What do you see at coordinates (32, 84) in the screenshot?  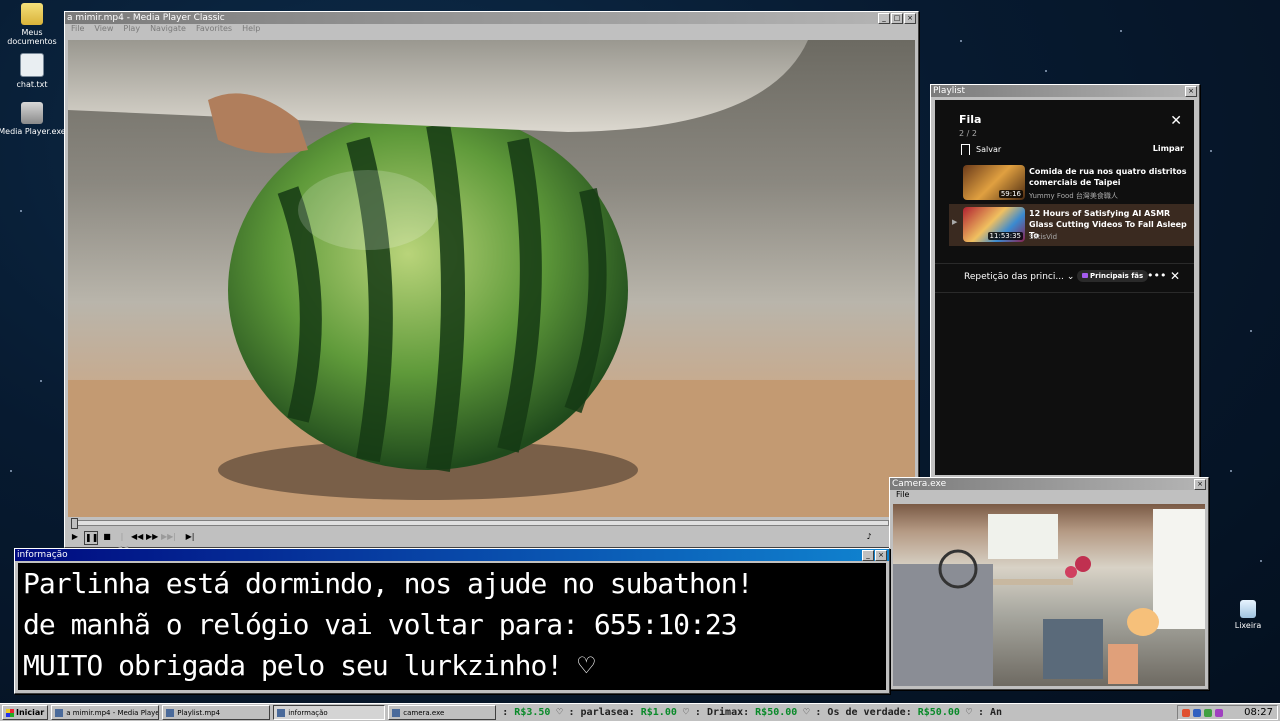 I see `desktop-icon-label: chat.txt` at bounding box center [32, 84].